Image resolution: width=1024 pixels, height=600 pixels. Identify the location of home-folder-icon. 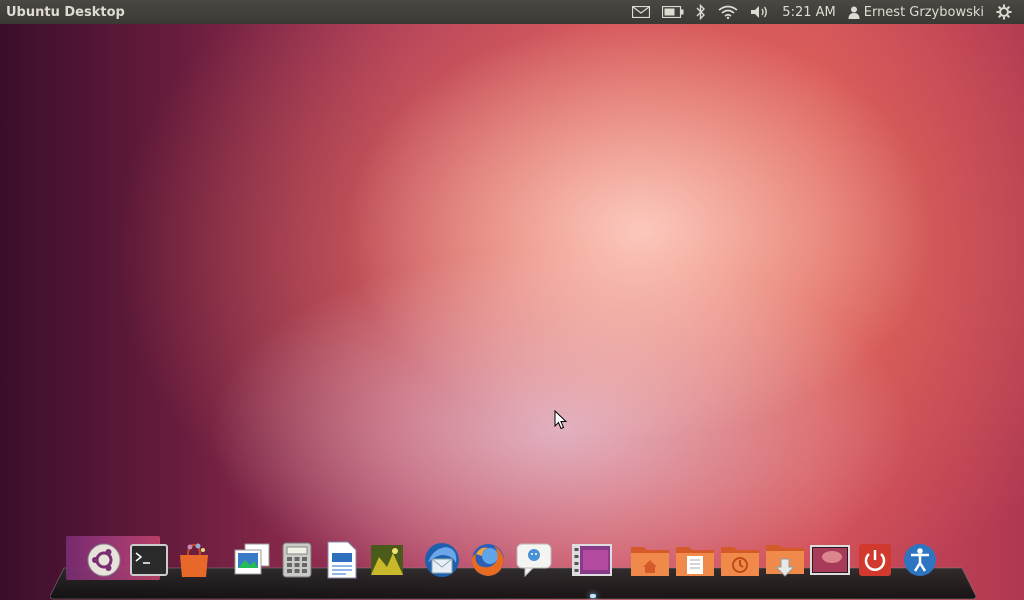
(650, 560).